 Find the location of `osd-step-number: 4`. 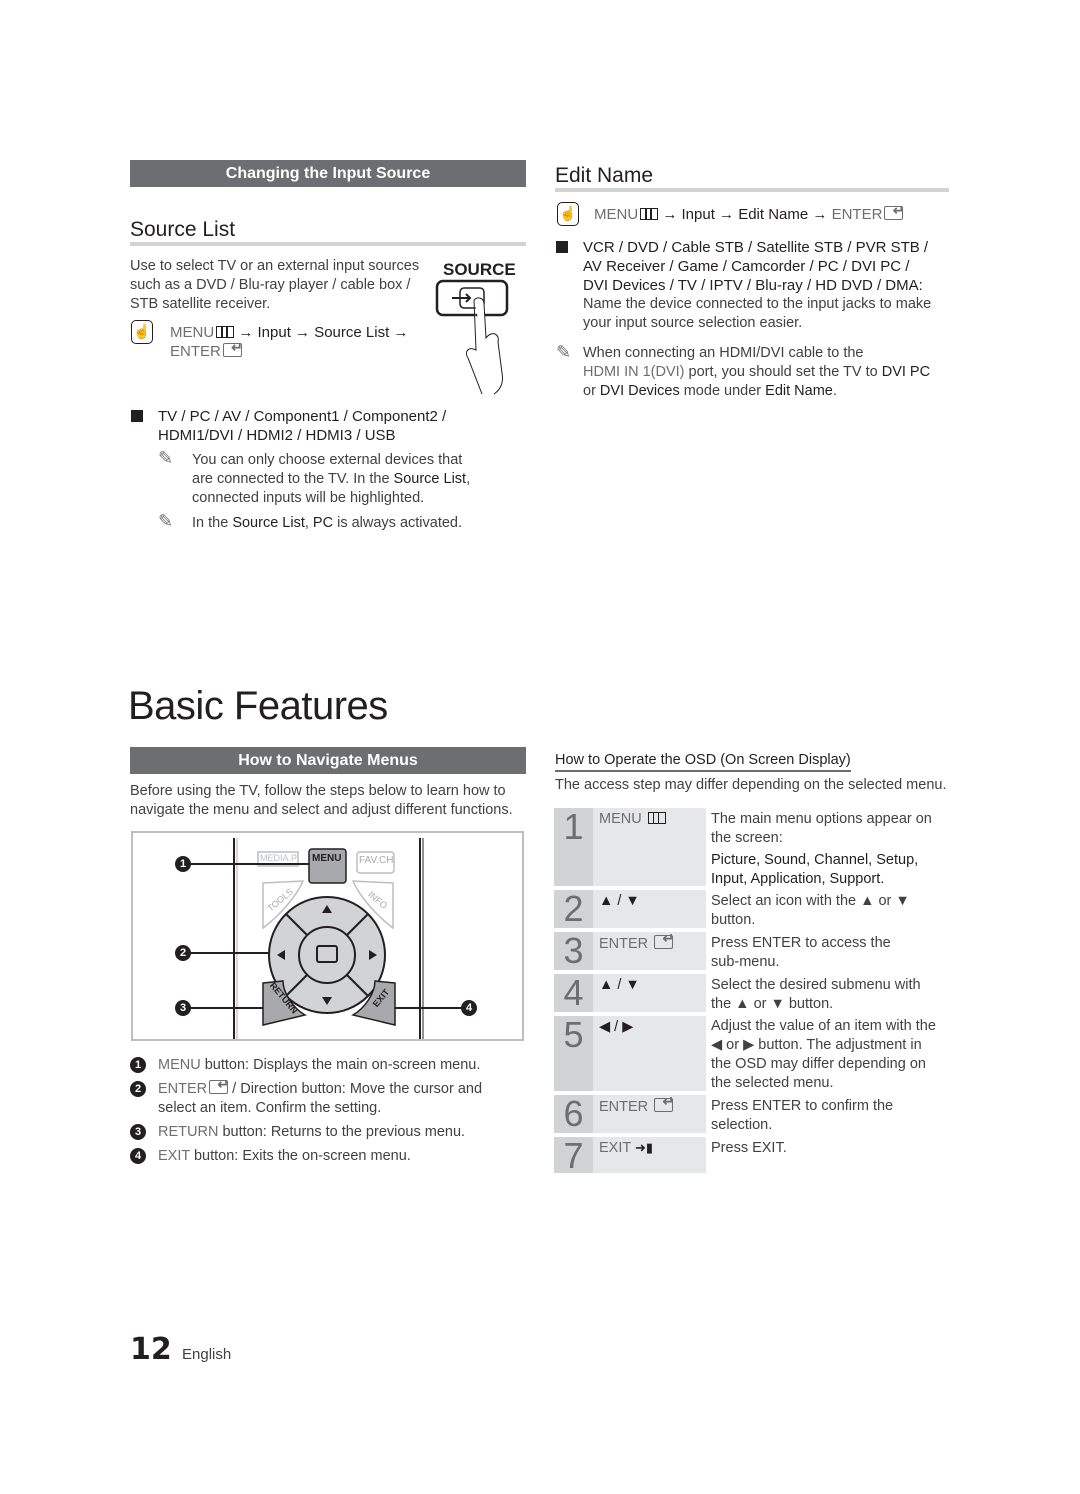

osd-step-number: 4 is located at coordinates (573, 993).